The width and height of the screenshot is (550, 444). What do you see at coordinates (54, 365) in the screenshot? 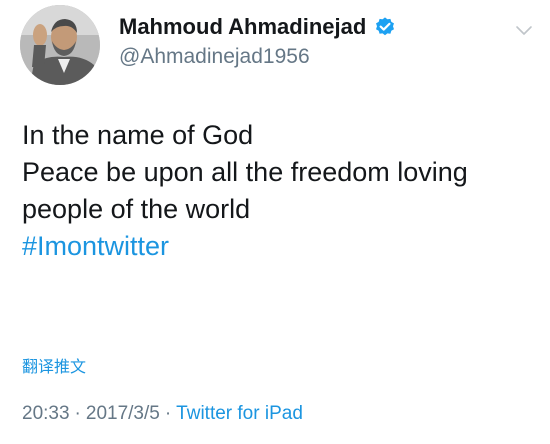
I see `translate-tweet-link: 翻译推文` at bounding box center [54, 365].